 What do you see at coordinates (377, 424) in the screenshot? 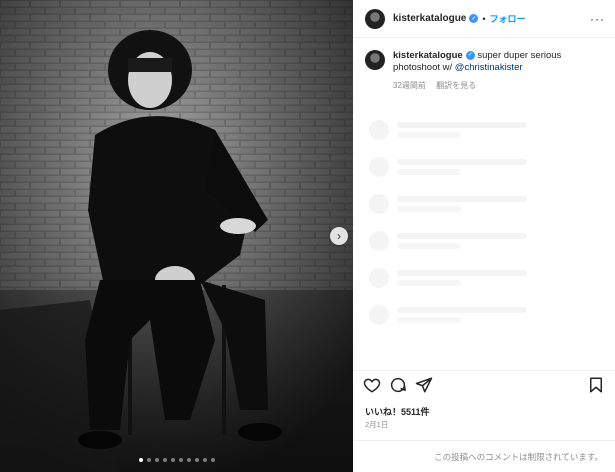
I see `post-date: 2月1日` at bounding box center [377, 424].